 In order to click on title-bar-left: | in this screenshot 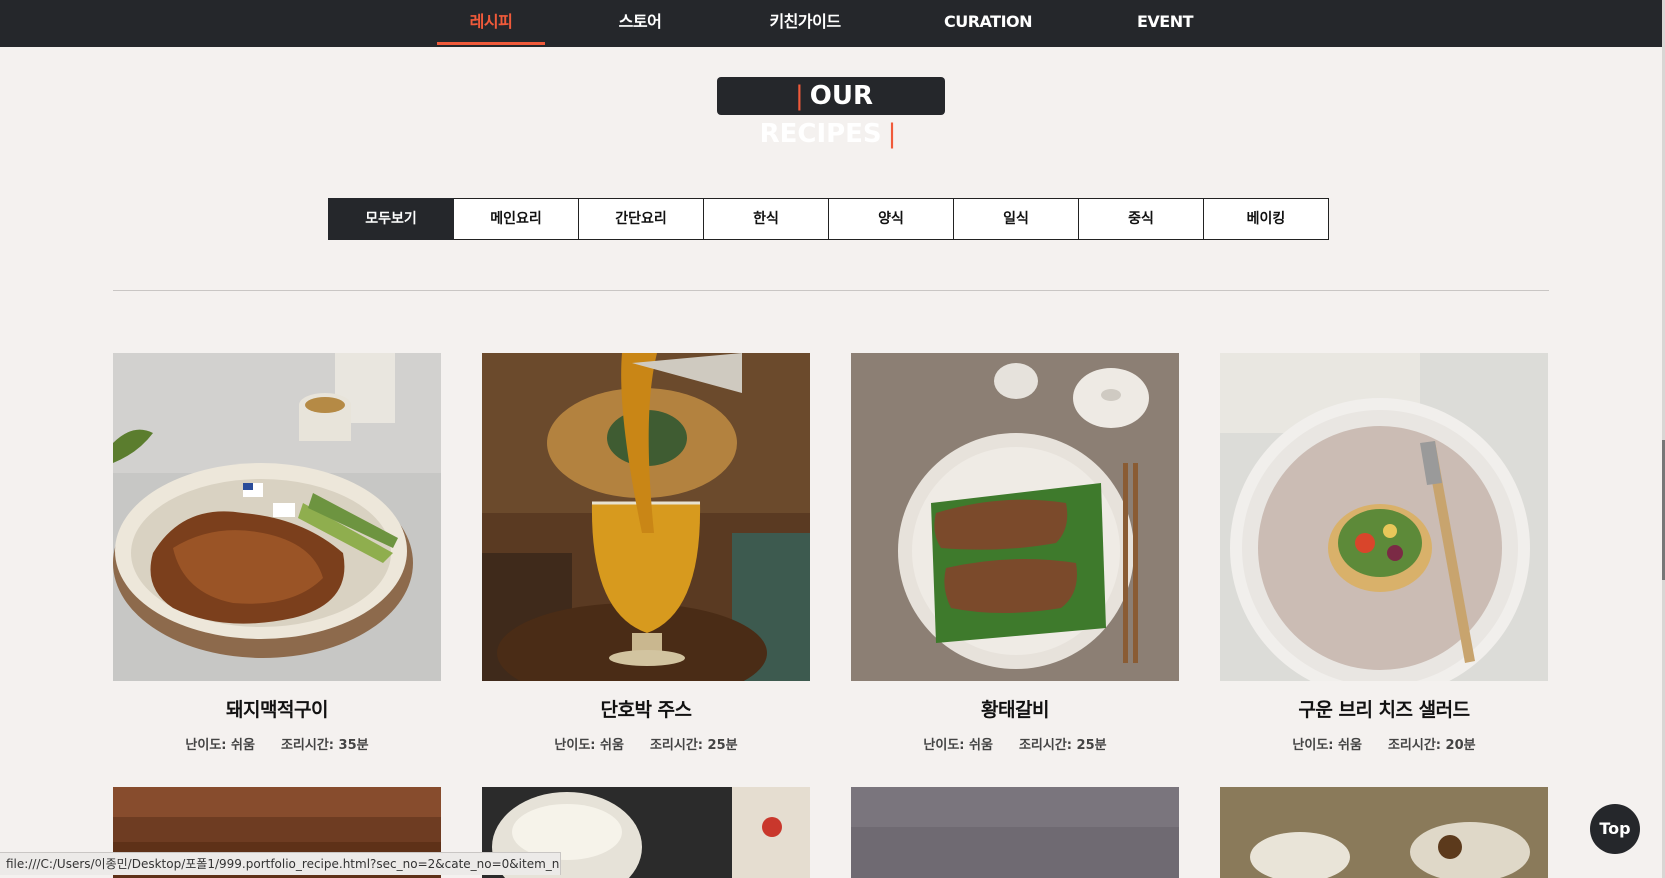, I will do `click(799, 96)`.